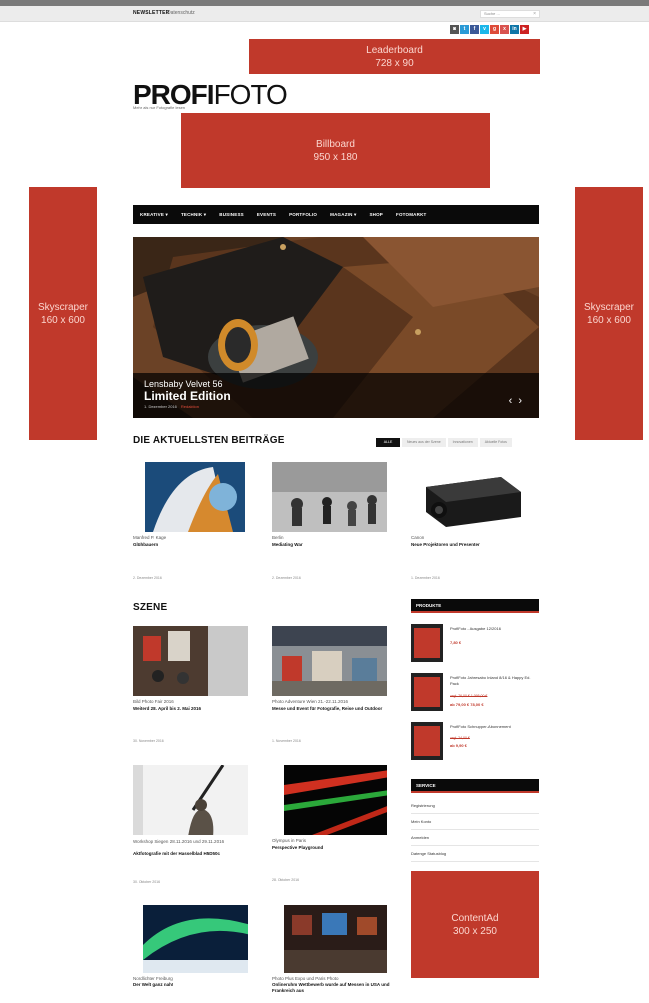 Image resolution: width=649 pixels, height=1003 pixels. What do you see at coordinates (470, 545) in the screenshot?
I see `card-title: Neue Projektoren und Presenter` at bounding box center [470, 545].